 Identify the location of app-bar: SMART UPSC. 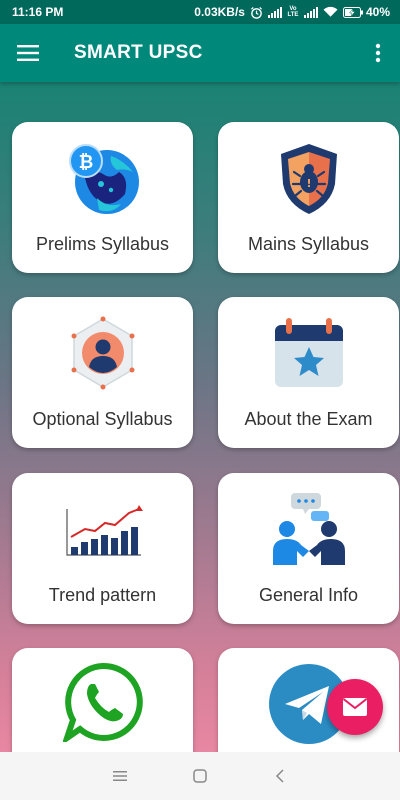
(200, 53).